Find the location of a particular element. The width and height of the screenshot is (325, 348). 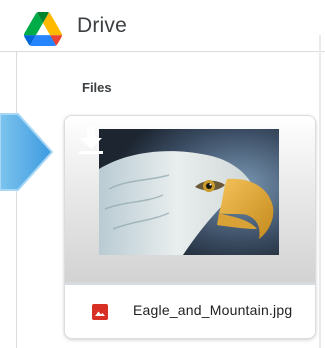

file-name-label: Eagle_and_Mountain.jpg is located at coordinates (213, 310).